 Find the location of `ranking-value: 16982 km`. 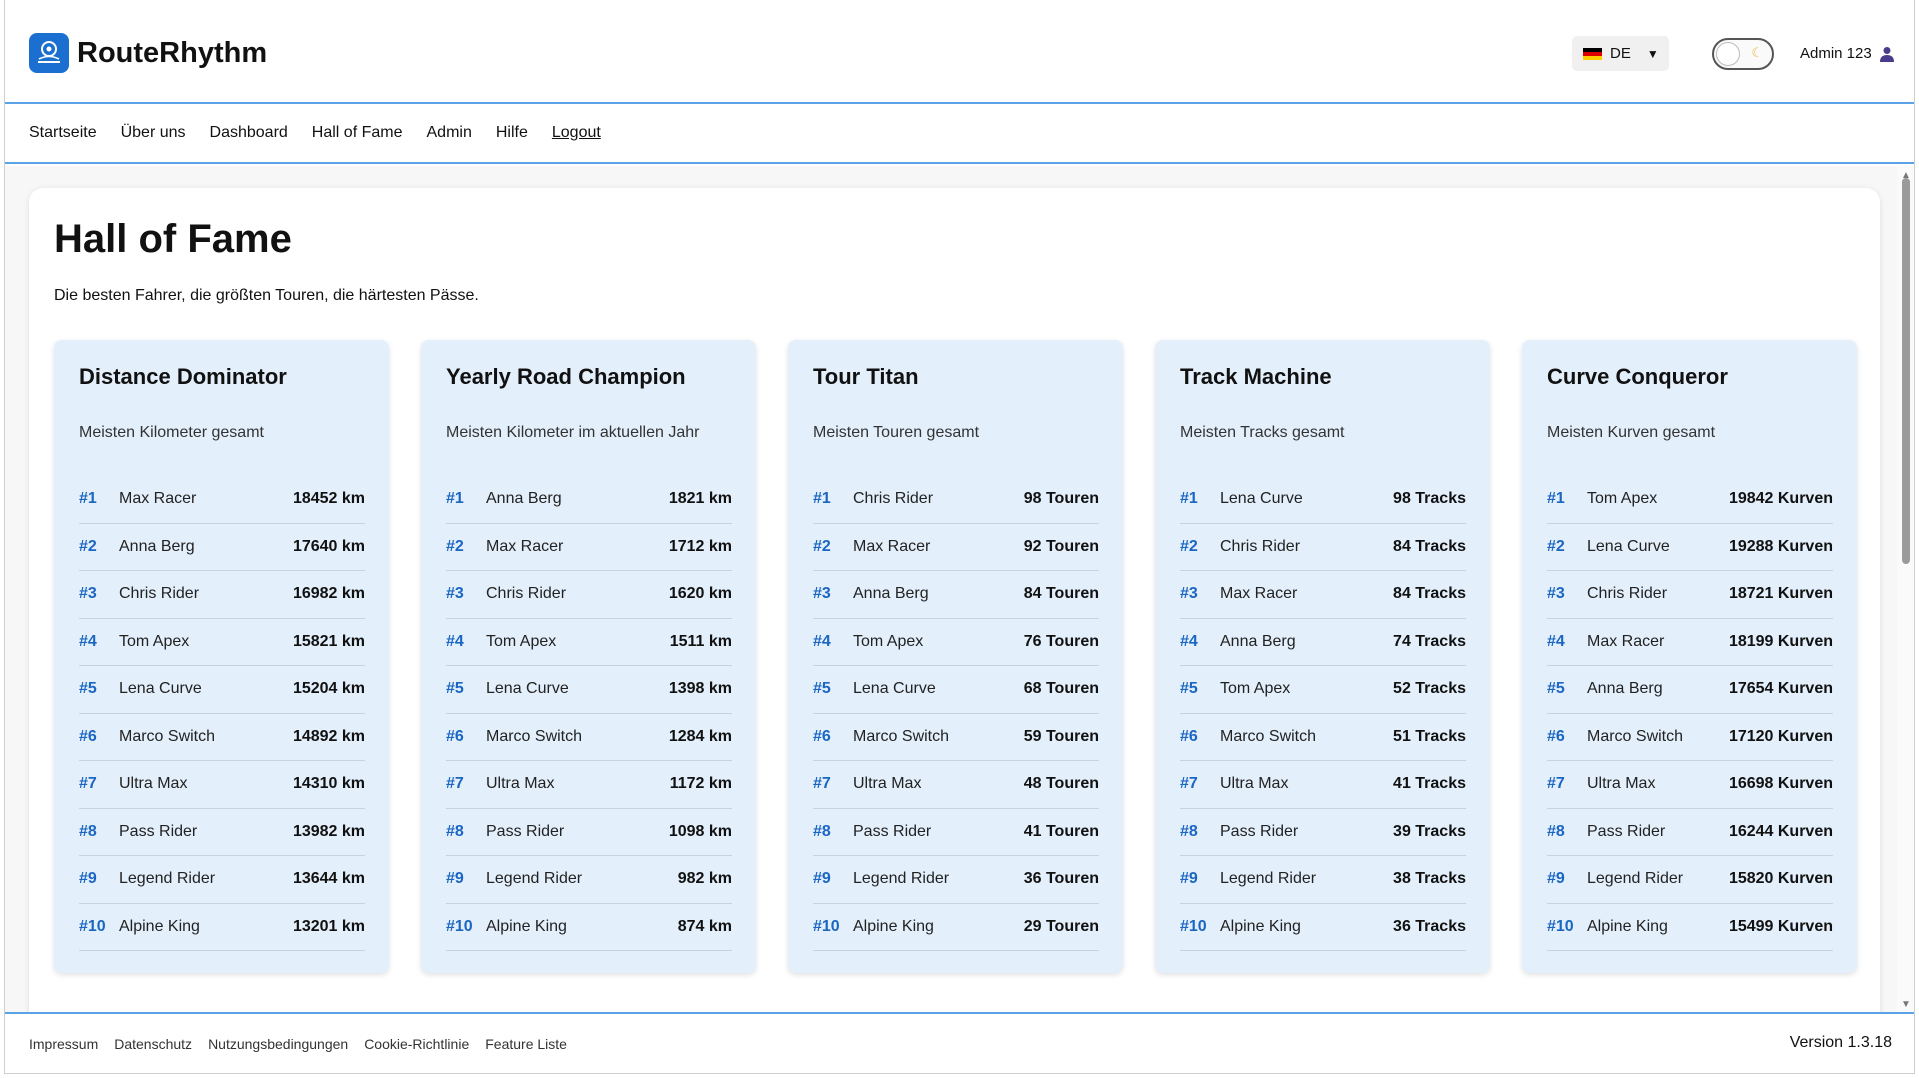

ranking-value: 16982 km is located at coordinates (328, 594).